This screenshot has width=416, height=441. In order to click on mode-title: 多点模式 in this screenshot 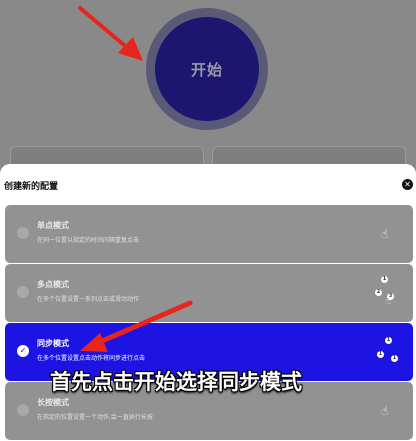, I will do `click(53, 284)`.